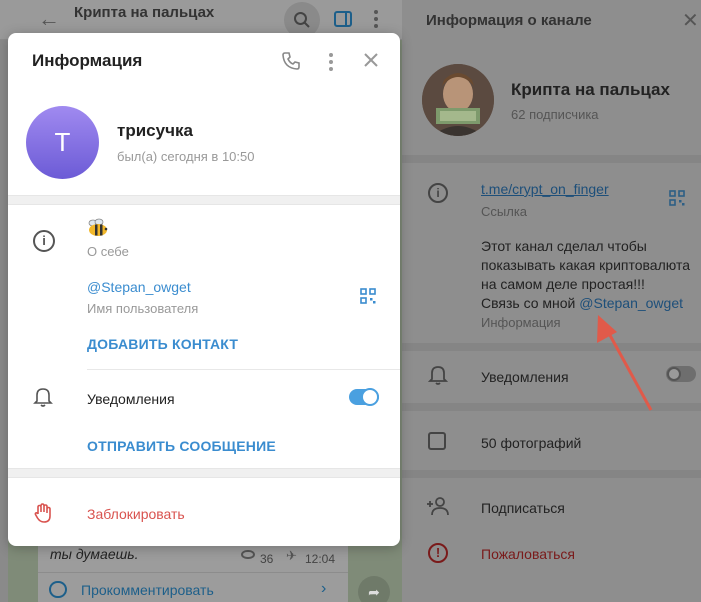 This screenshot has width=701, height=602. I want to click on chat-title: Крипта на пальцах, so click(144, 12).